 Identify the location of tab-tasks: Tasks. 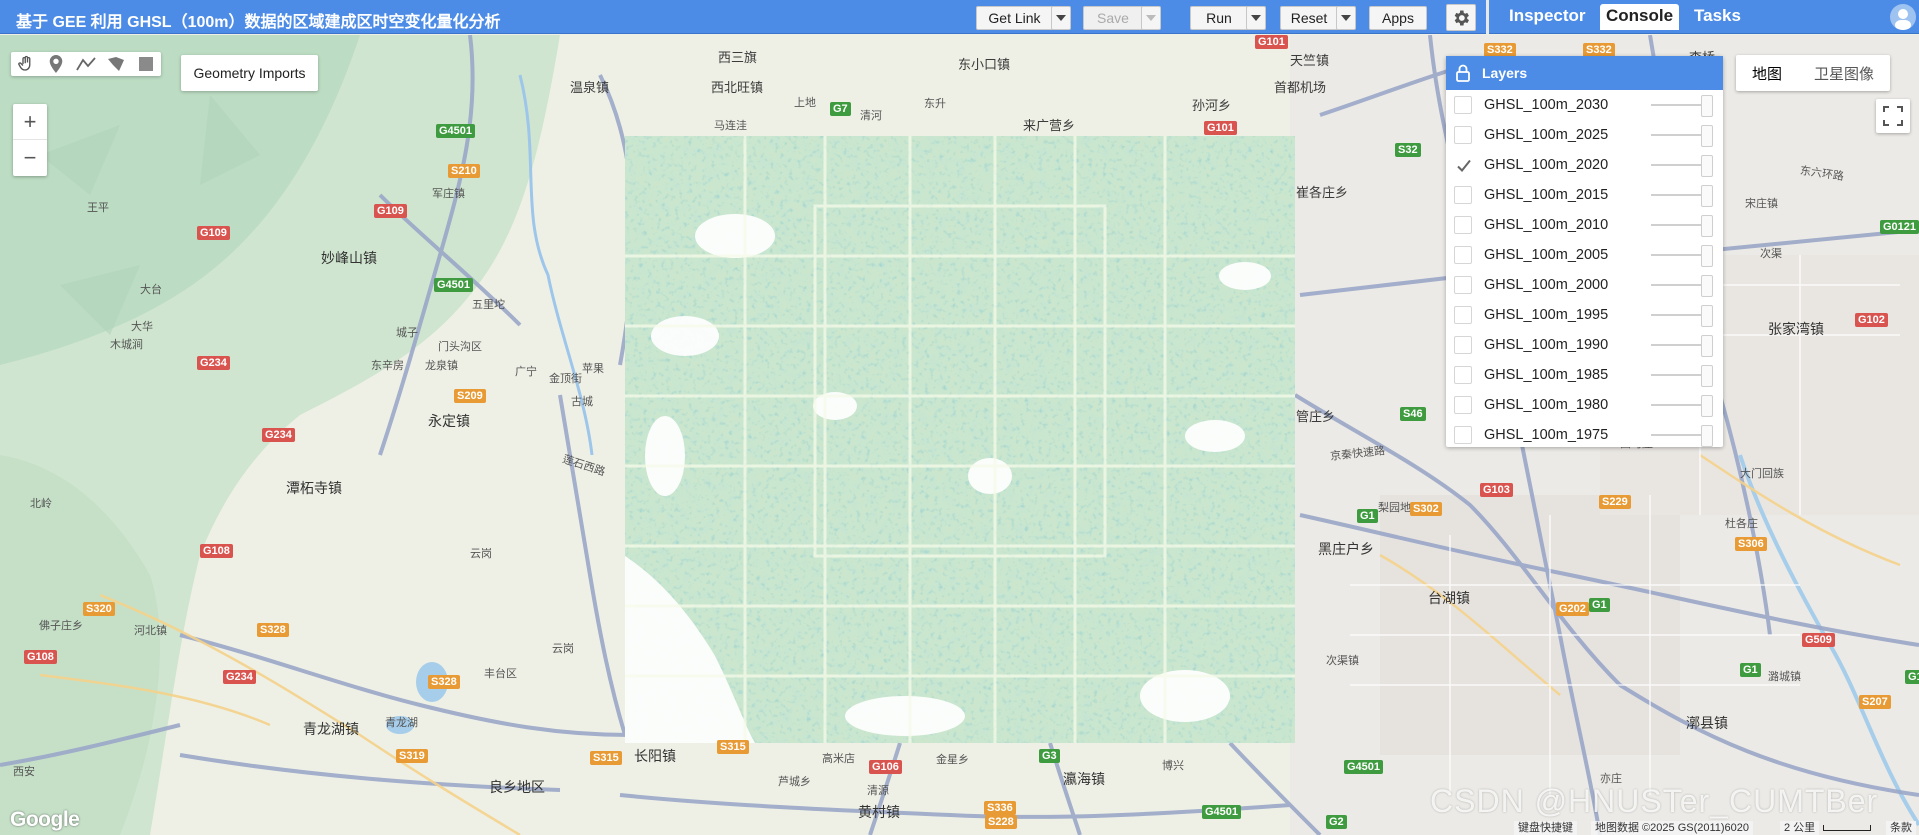
(1717, 17).